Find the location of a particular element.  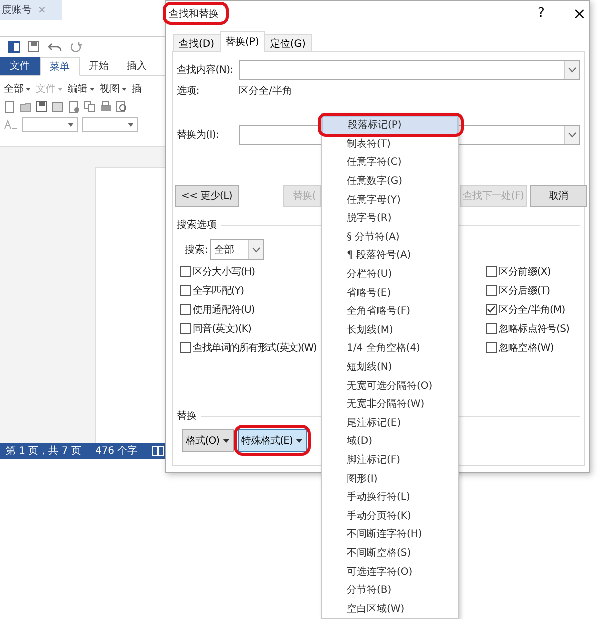

menu-item: 不间断空格(S) is located at coordinates (390, 553).